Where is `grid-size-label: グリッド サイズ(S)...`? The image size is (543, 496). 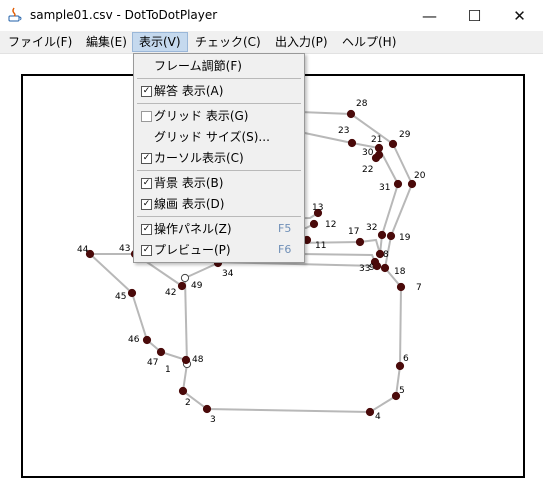 grid-size-label: グリッド サイズ(S)... is located at coordinates (212, 137).